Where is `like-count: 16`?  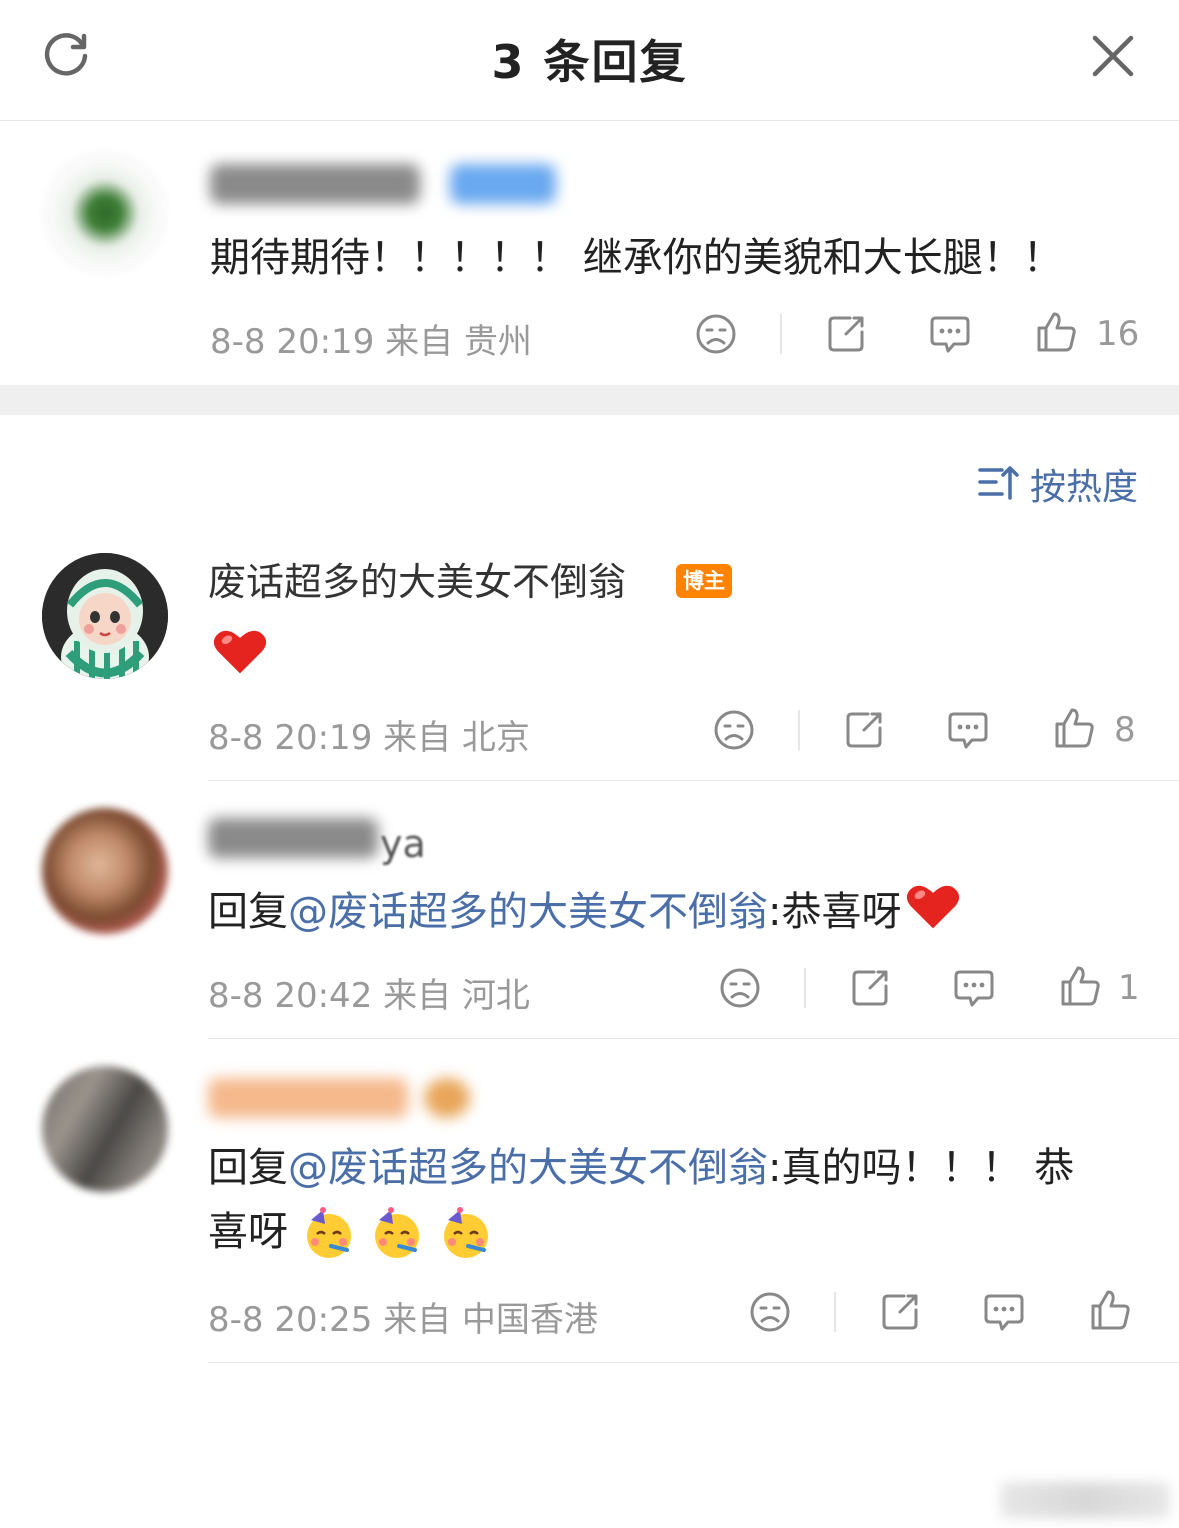 like-count: 16 is located at coordinates (1118, 334).